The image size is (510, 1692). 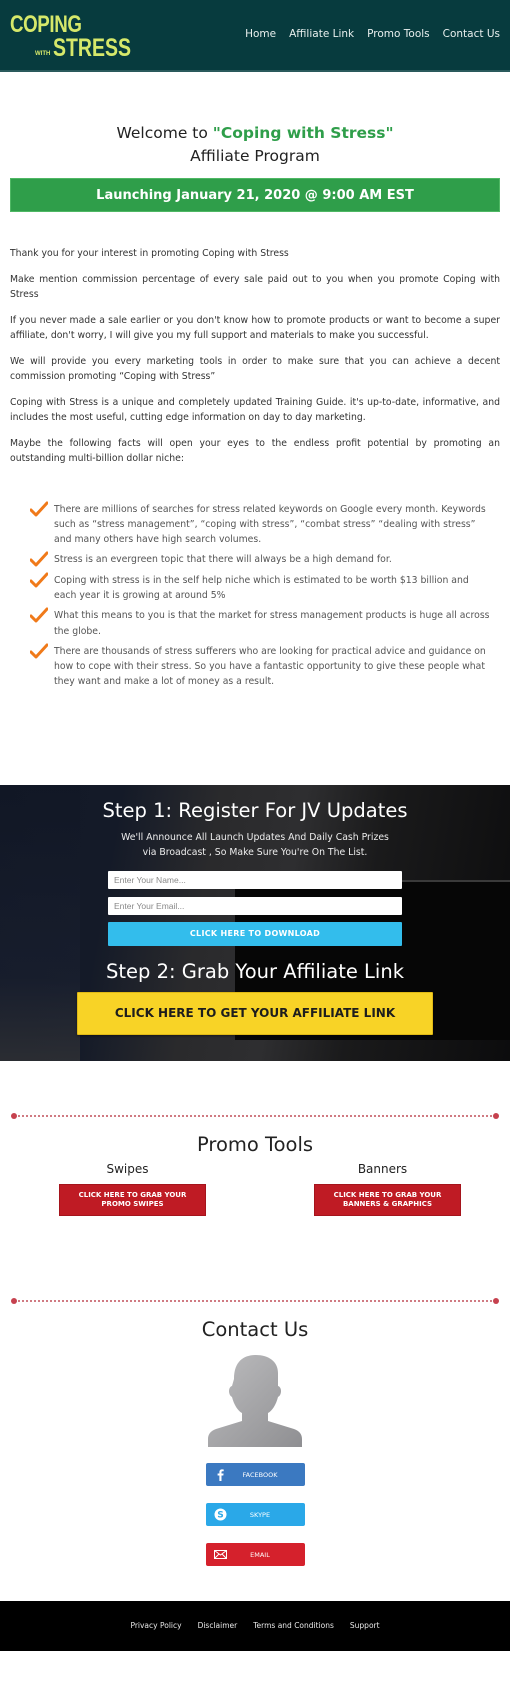 I want to click on facebook-label: FACEBOOK, so click(x=260, y=1474).